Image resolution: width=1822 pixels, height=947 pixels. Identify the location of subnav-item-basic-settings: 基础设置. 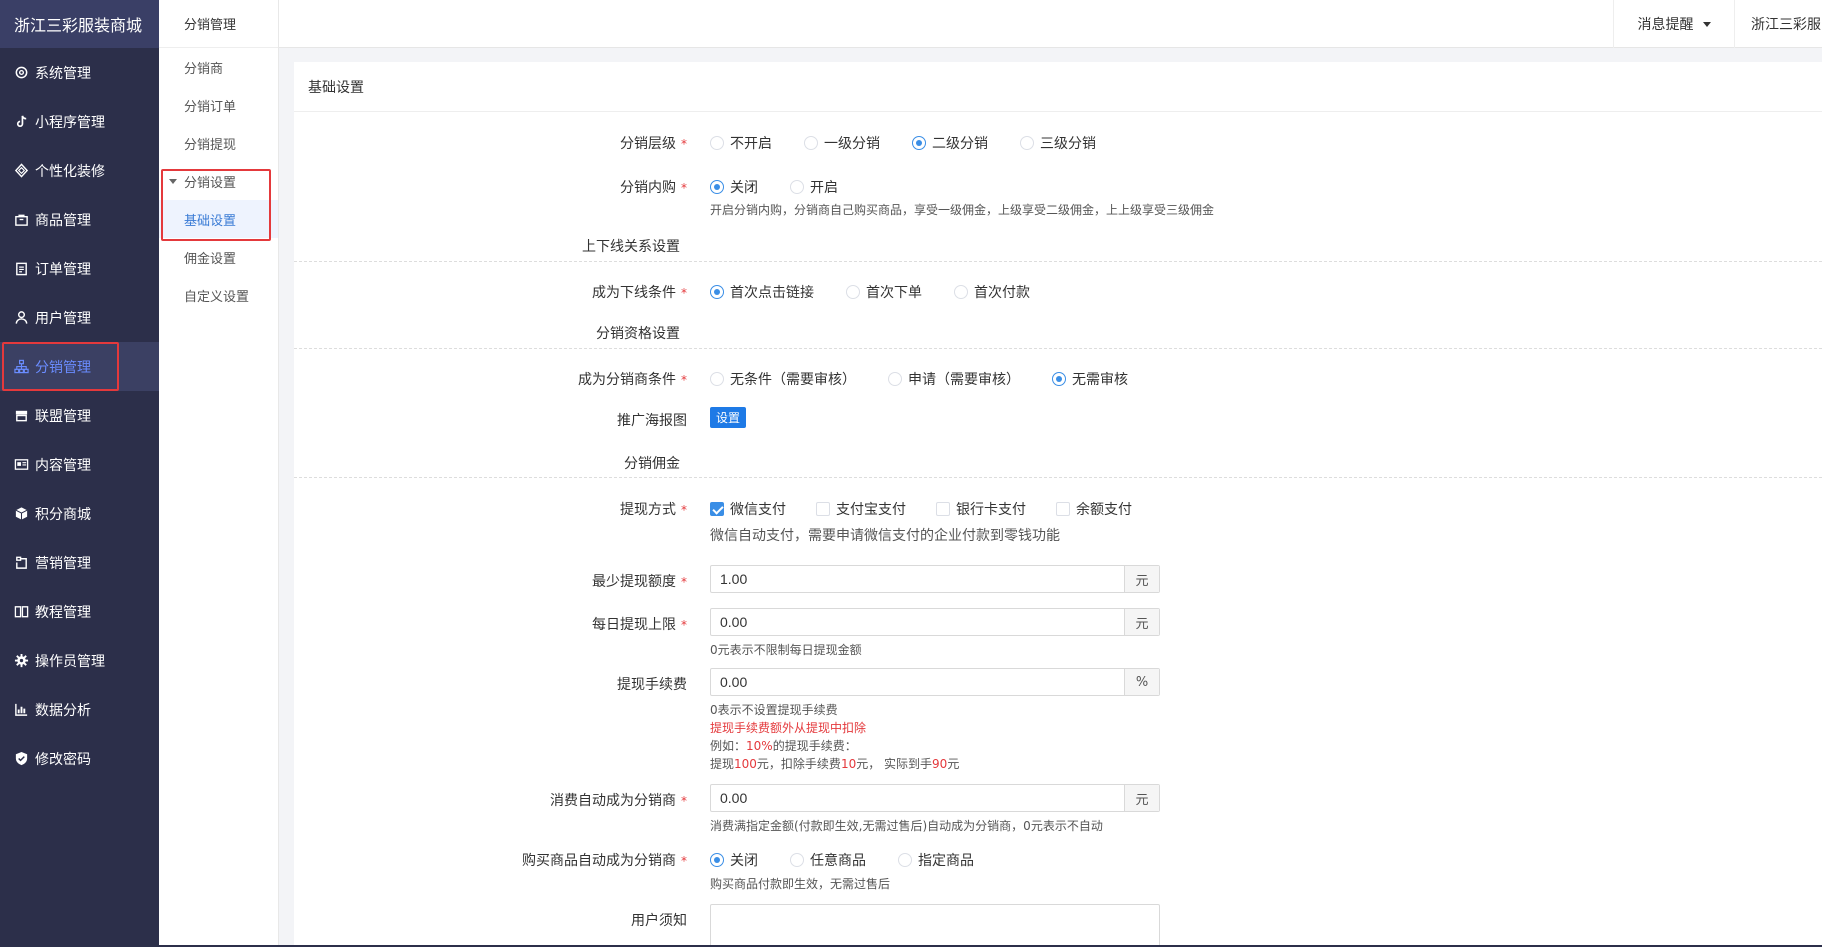
(218, 219).